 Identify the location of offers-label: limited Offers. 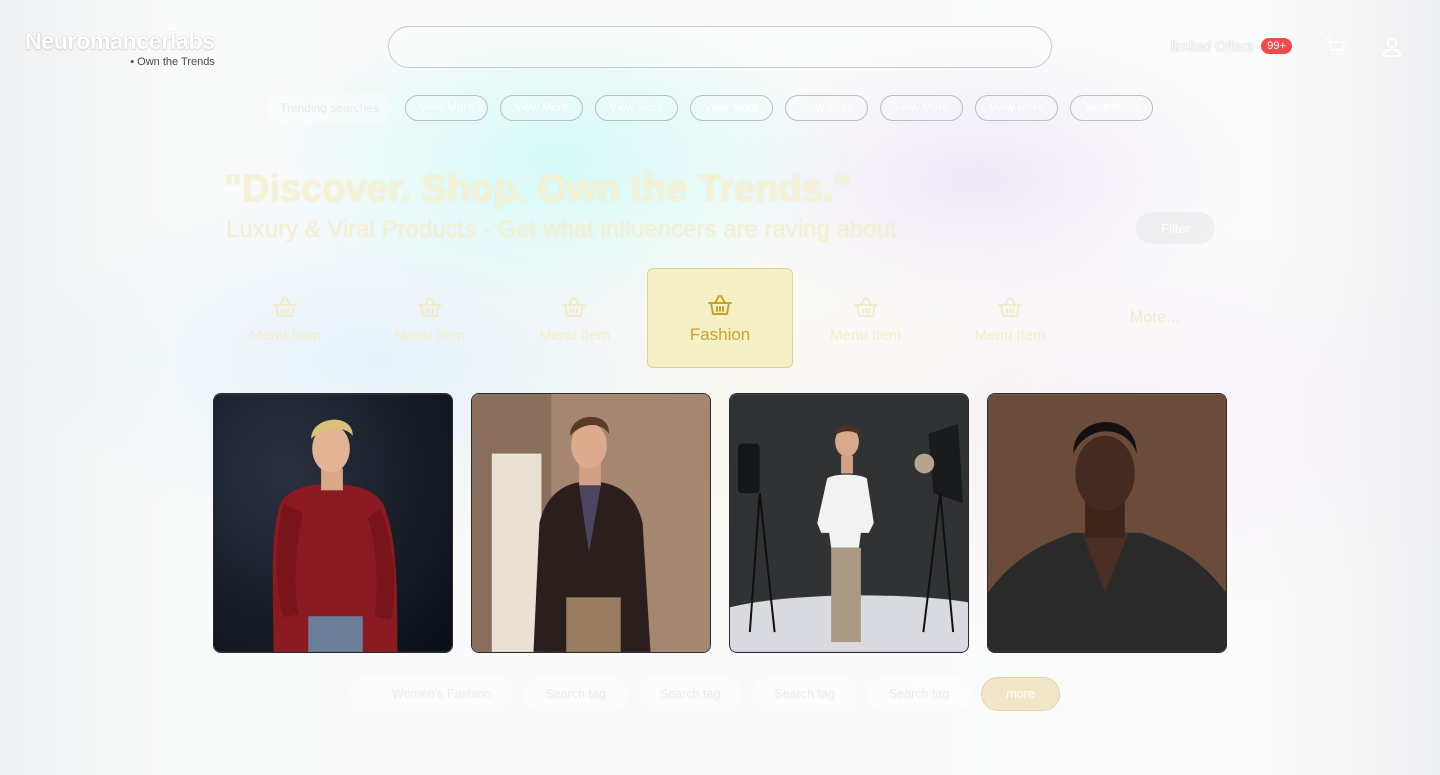
(1212, 46).